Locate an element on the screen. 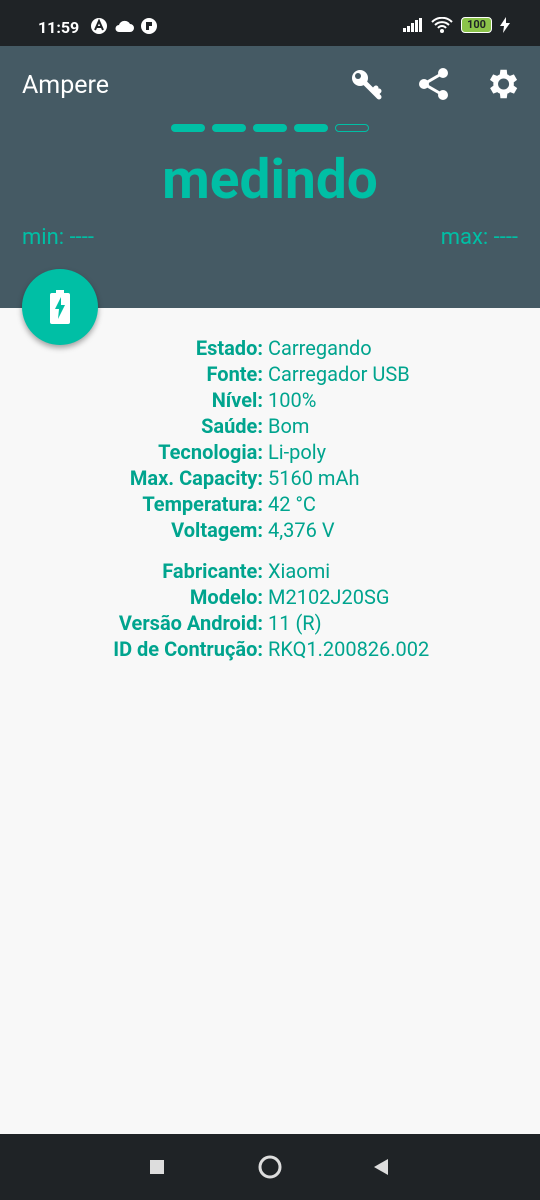 The height and width of the screenshot is (1200, 540). info-row: Tecnologia: Li-poly is located at coordinates (270, 452).